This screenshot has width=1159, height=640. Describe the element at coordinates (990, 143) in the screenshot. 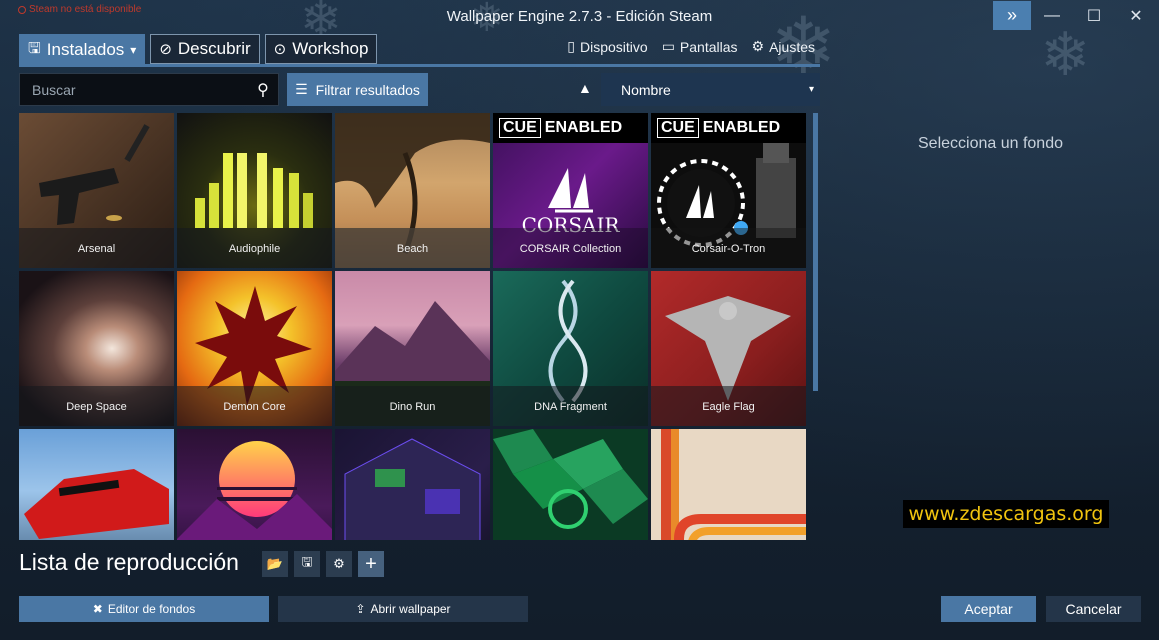

I see `select-wallpaper-prompt: Selecciona un fondo` at that location.